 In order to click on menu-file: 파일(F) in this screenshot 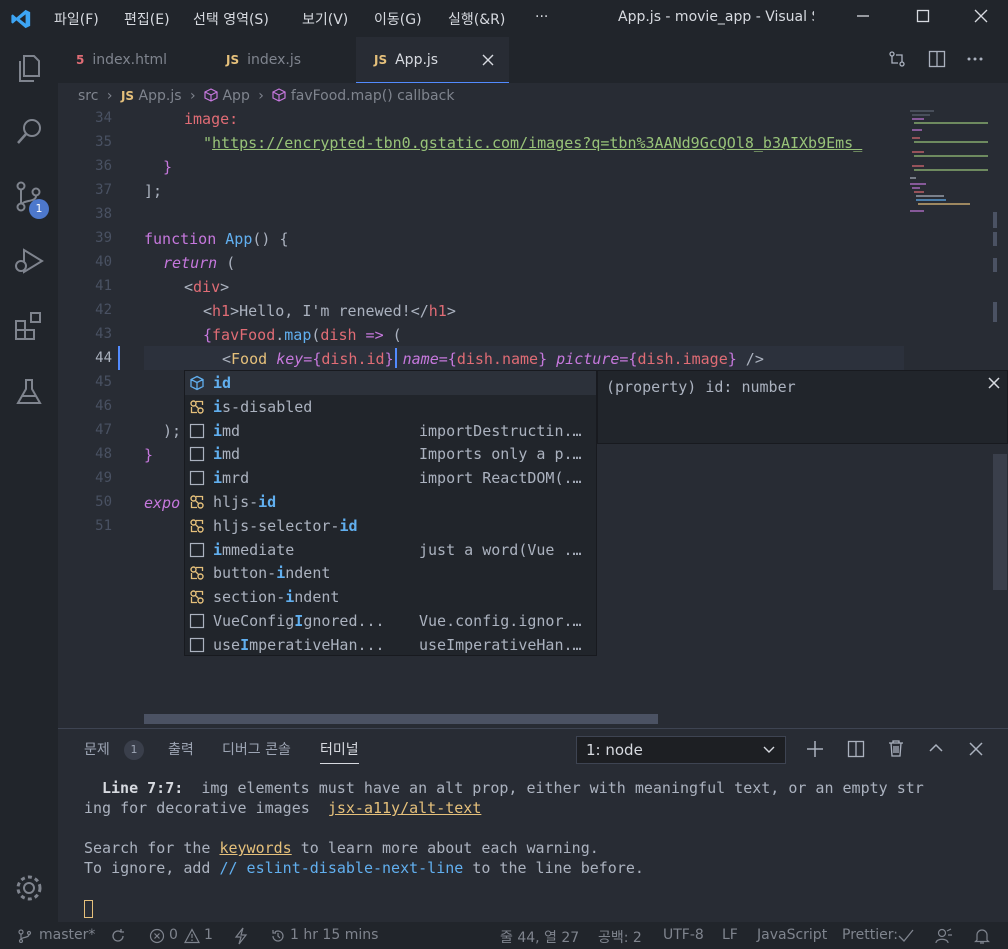, I will do `click(76, 19)`.